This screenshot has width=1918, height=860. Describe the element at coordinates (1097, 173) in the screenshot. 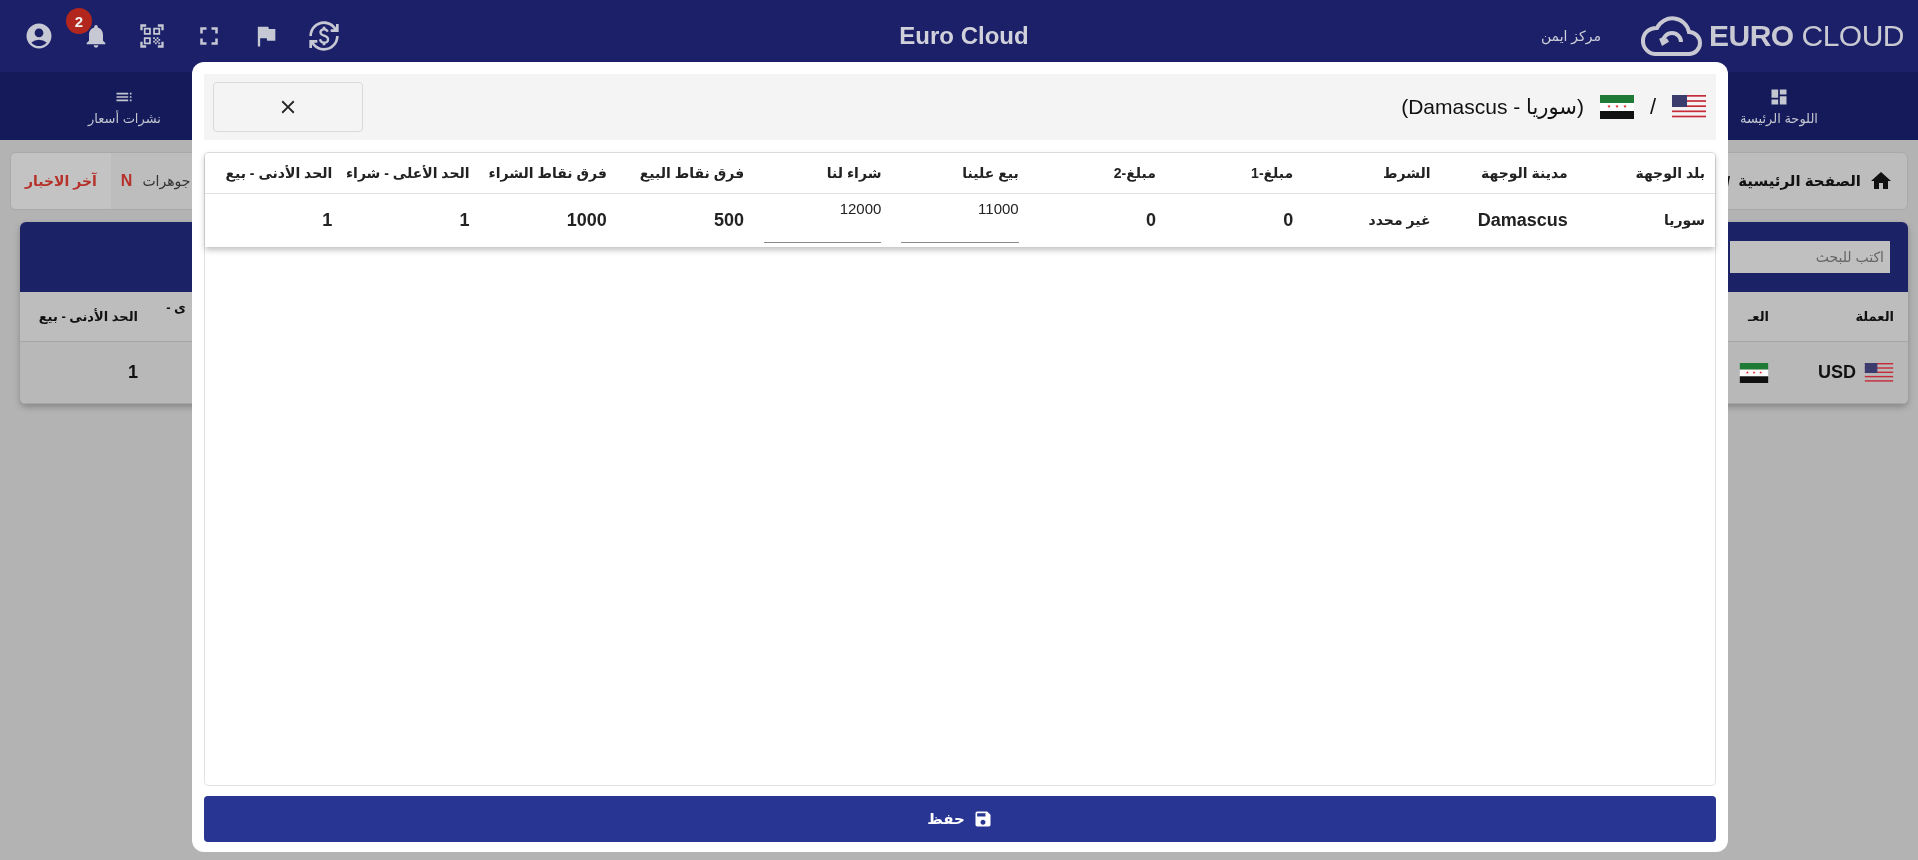

I see `column-header: مبلغ-2` at that location.